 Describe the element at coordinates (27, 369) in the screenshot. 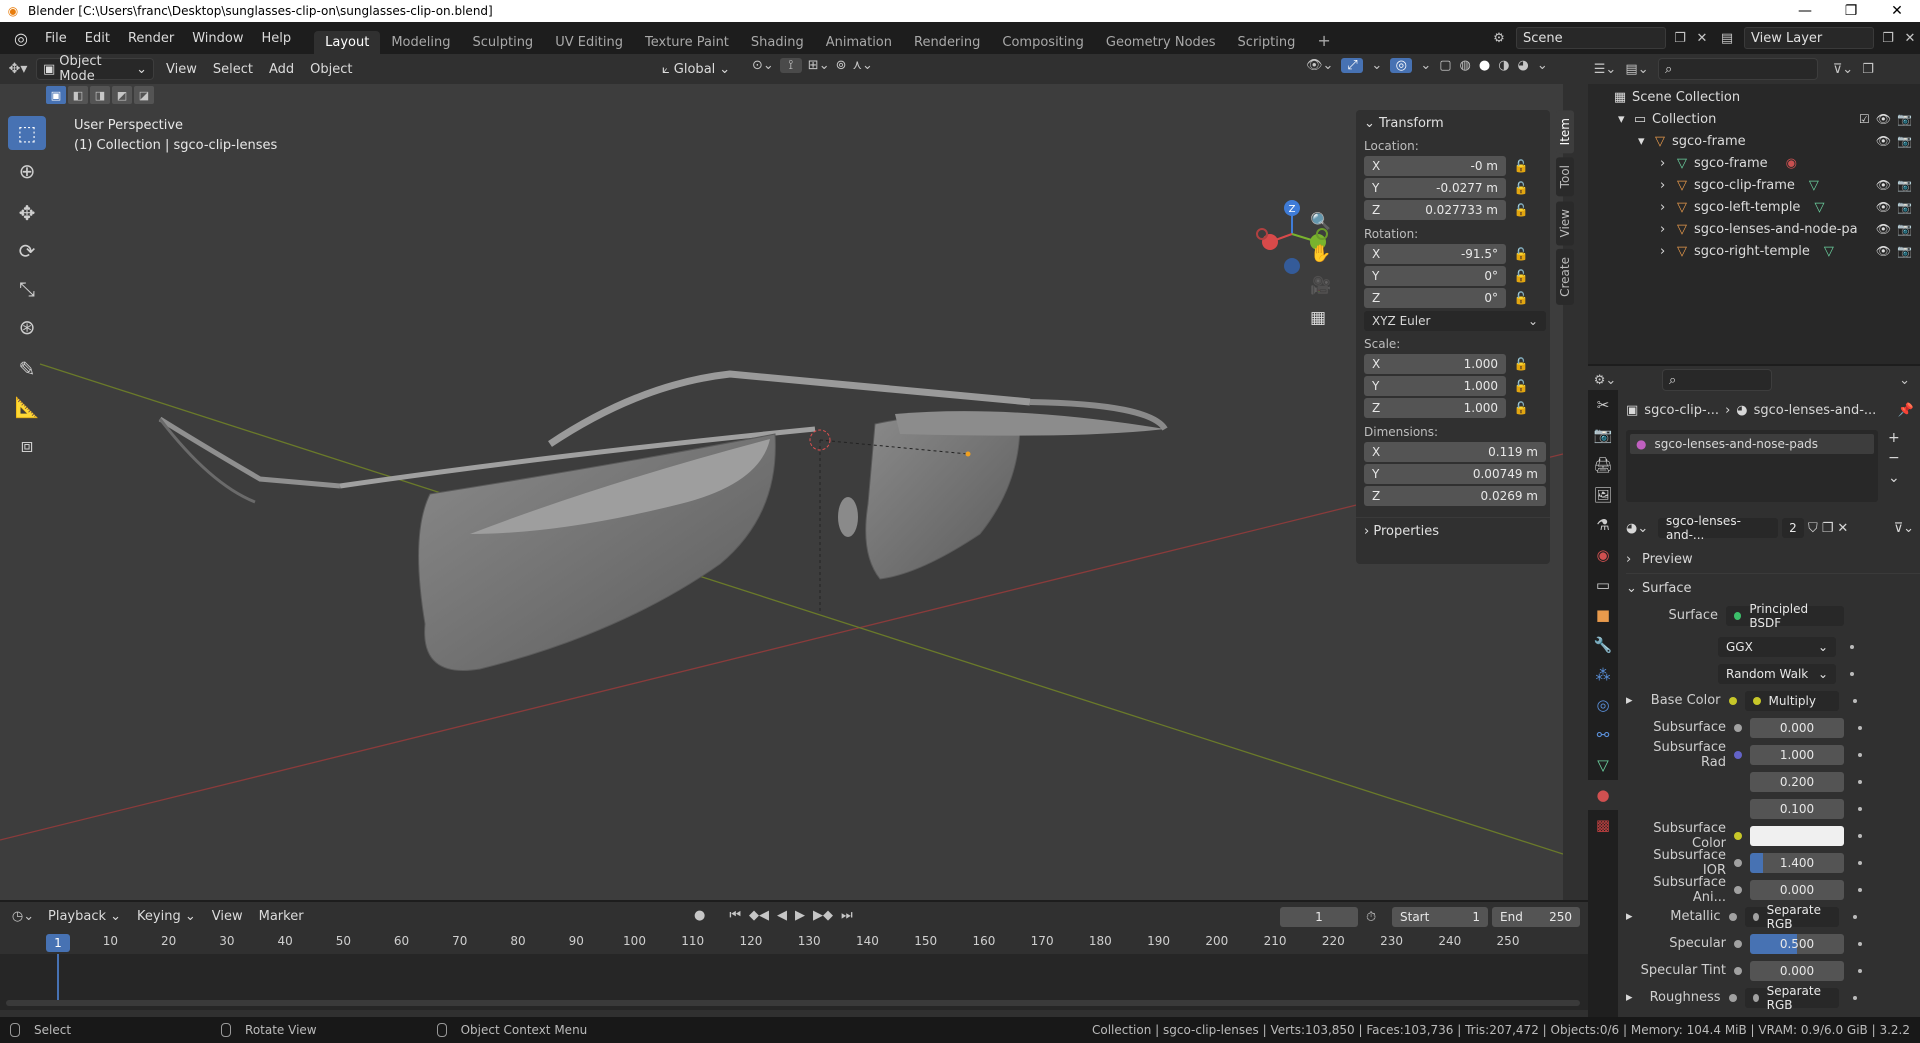

I see `annotate-tool: ✎` at that location.